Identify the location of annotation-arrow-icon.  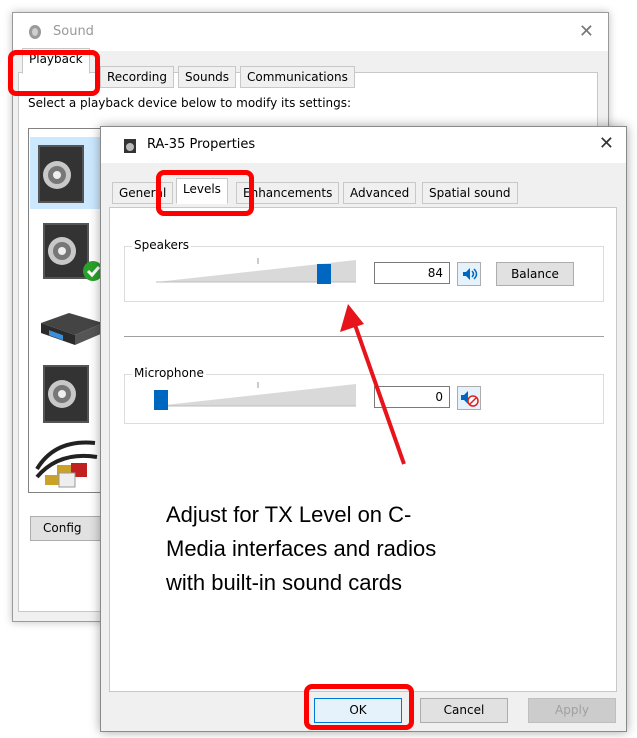
(373, 384).